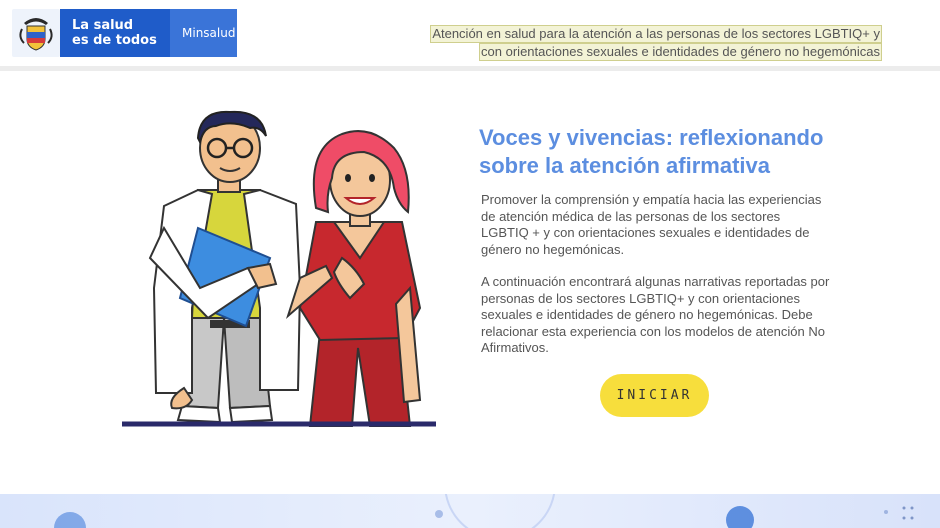 The image size is (940, 528). I want to click on doctor-figure, so click(225, 267).